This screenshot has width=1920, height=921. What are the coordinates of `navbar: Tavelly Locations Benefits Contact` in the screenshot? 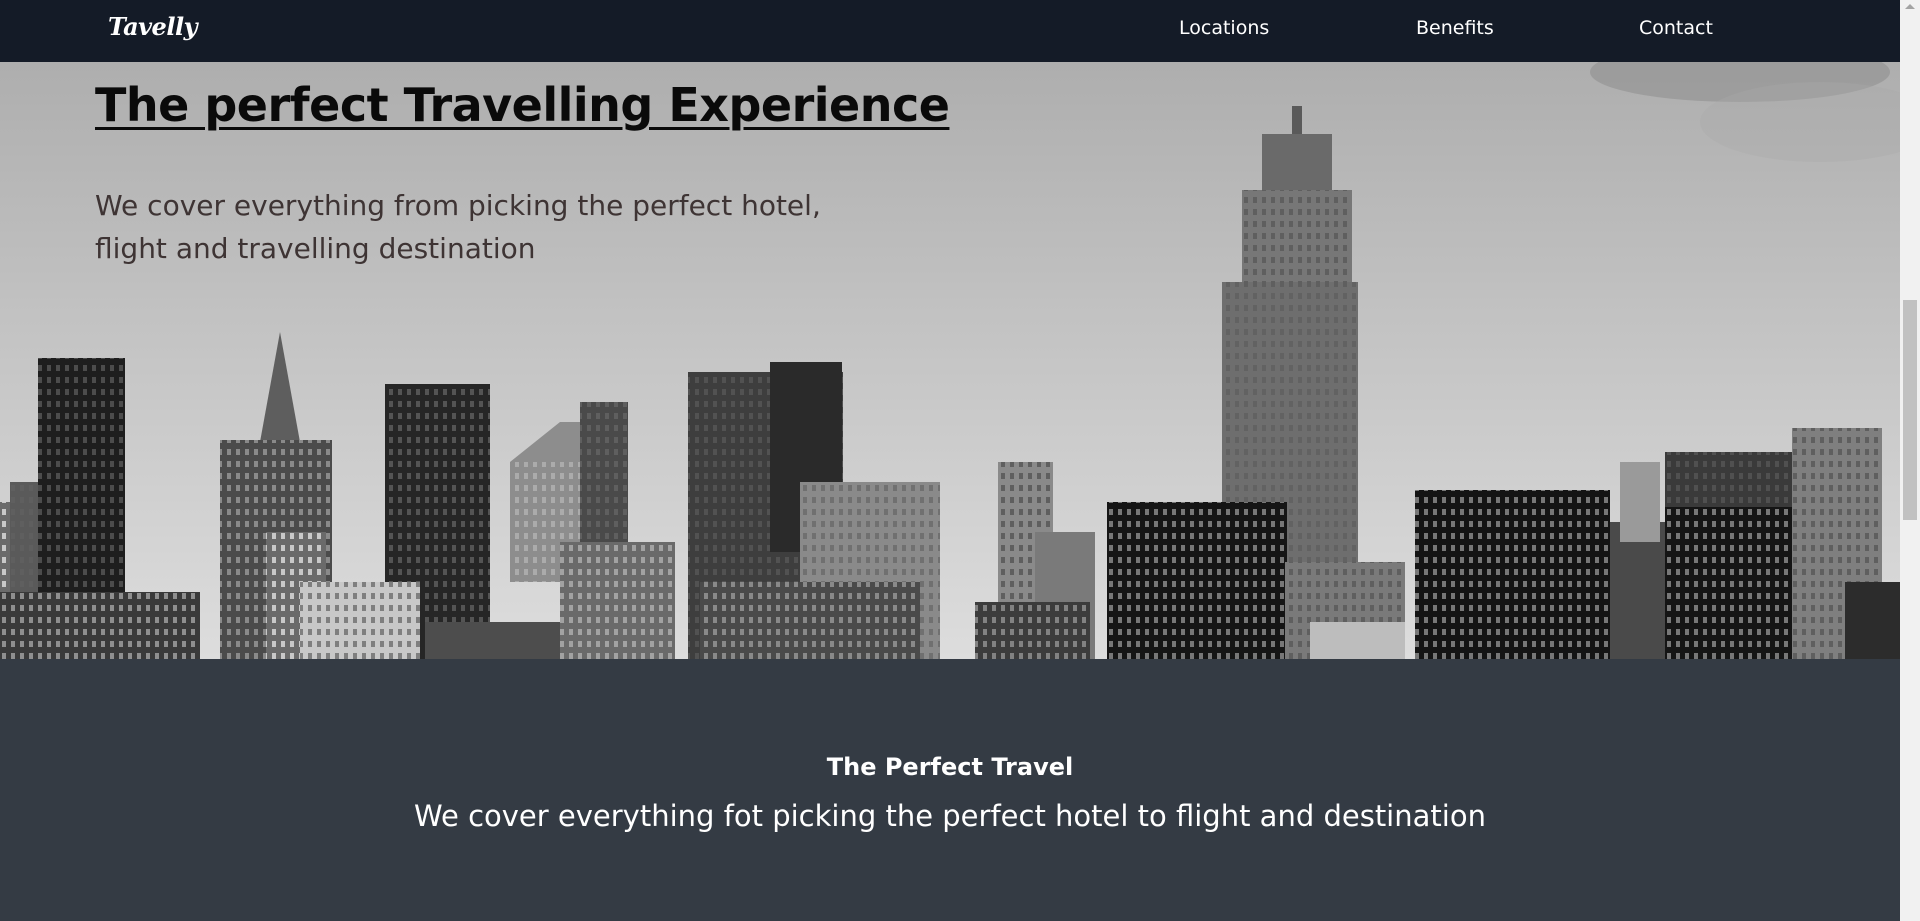 It's located at (950, 31).